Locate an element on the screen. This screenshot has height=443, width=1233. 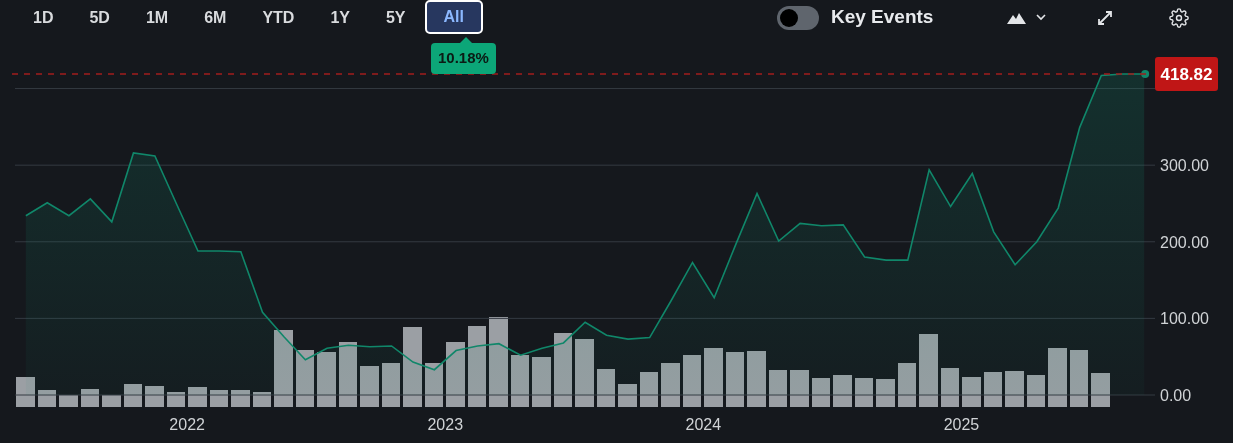
range-tab: 1D is located at coordinates (43, 17).